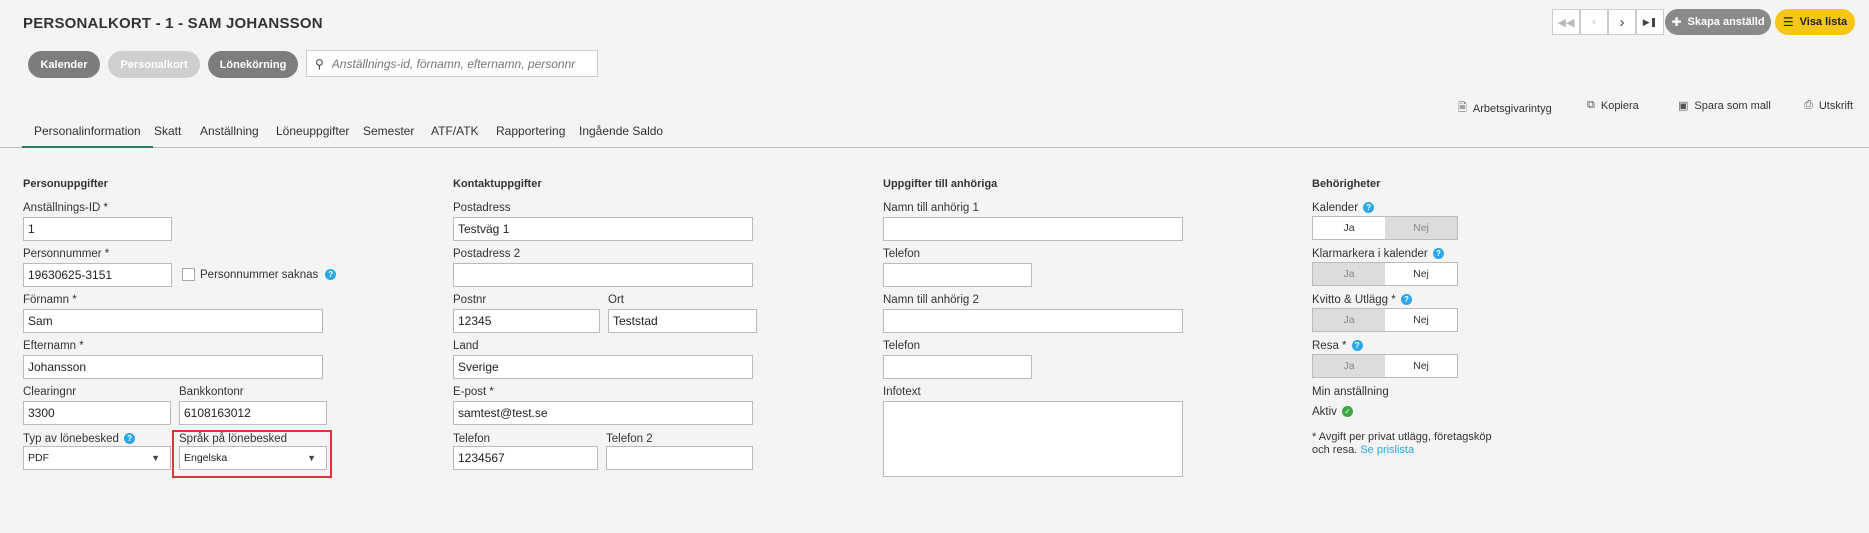 The height and width of the screenshot is (533, 1869). I want to click on city-label: Ort, so click(616, 300).